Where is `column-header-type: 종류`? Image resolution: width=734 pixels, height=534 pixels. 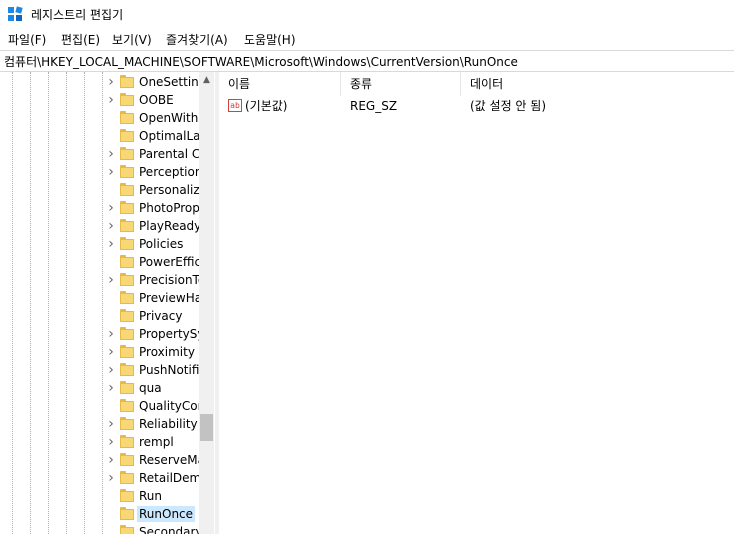 column-header-type: 종류 is located at coordinates (401, 84).